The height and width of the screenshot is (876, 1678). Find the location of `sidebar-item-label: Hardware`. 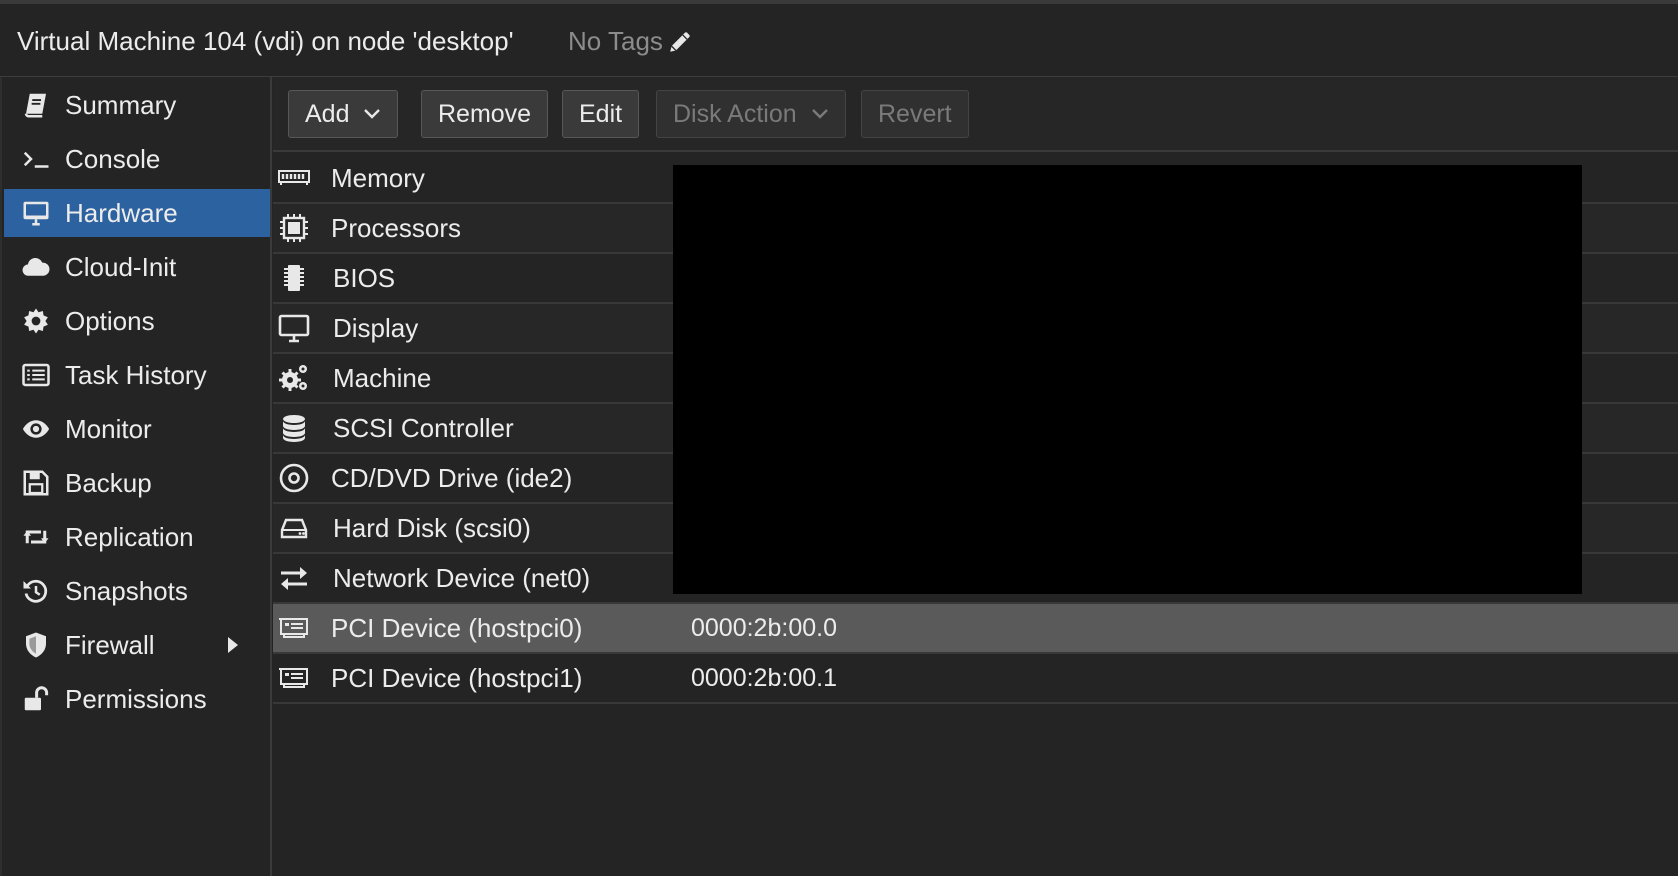

sidebar-item-label: Hardware is located at coordinates (121, 212).